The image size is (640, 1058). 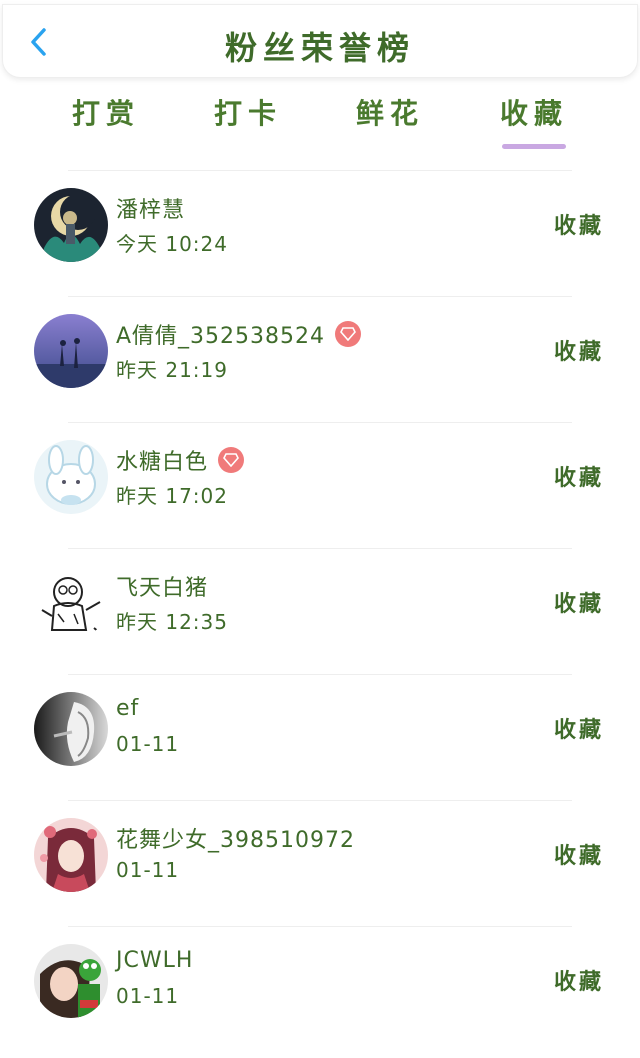 What do you see at coordinates (534, 146) in the screenshot?
I see `active-tab-indicator` at bounding box center [534, 146].